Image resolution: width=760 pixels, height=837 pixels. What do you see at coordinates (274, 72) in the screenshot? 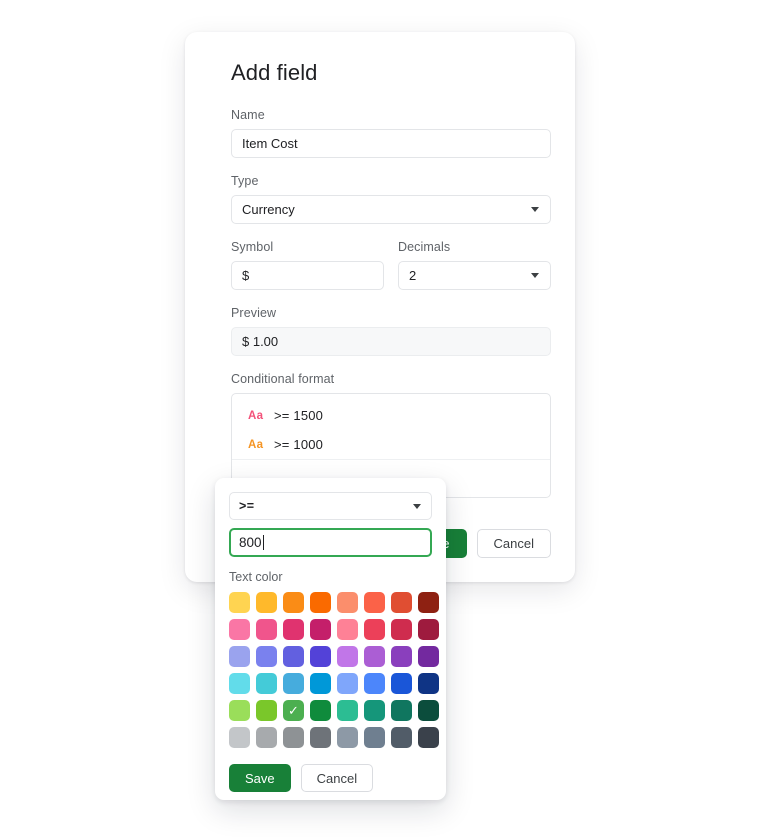
I see `page-title: Add field` at bounding box center [274, 72].